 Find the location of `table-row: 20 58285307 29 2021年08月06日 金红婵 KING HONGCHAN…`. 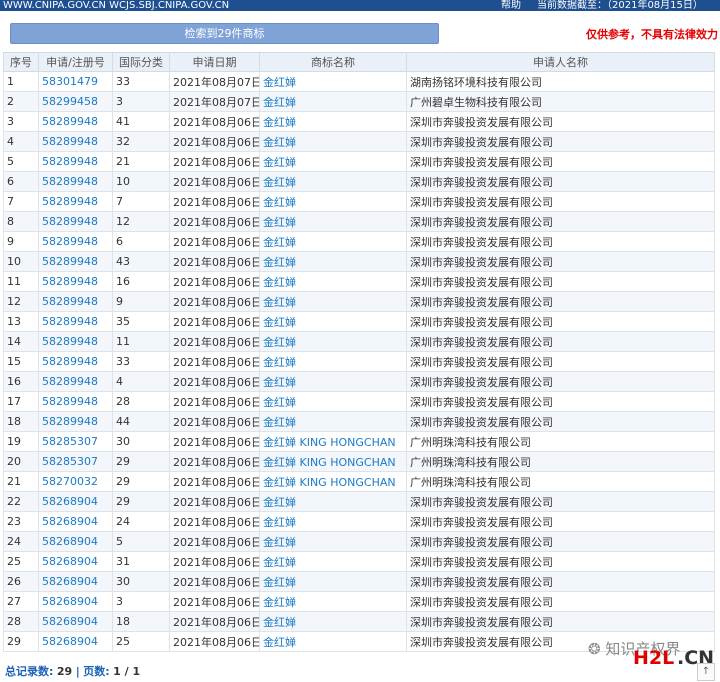

table-row: 20 58285307 29 2021年08月06日 金红婵 KING HONGCHAN… is located at coordinates (359, 461).